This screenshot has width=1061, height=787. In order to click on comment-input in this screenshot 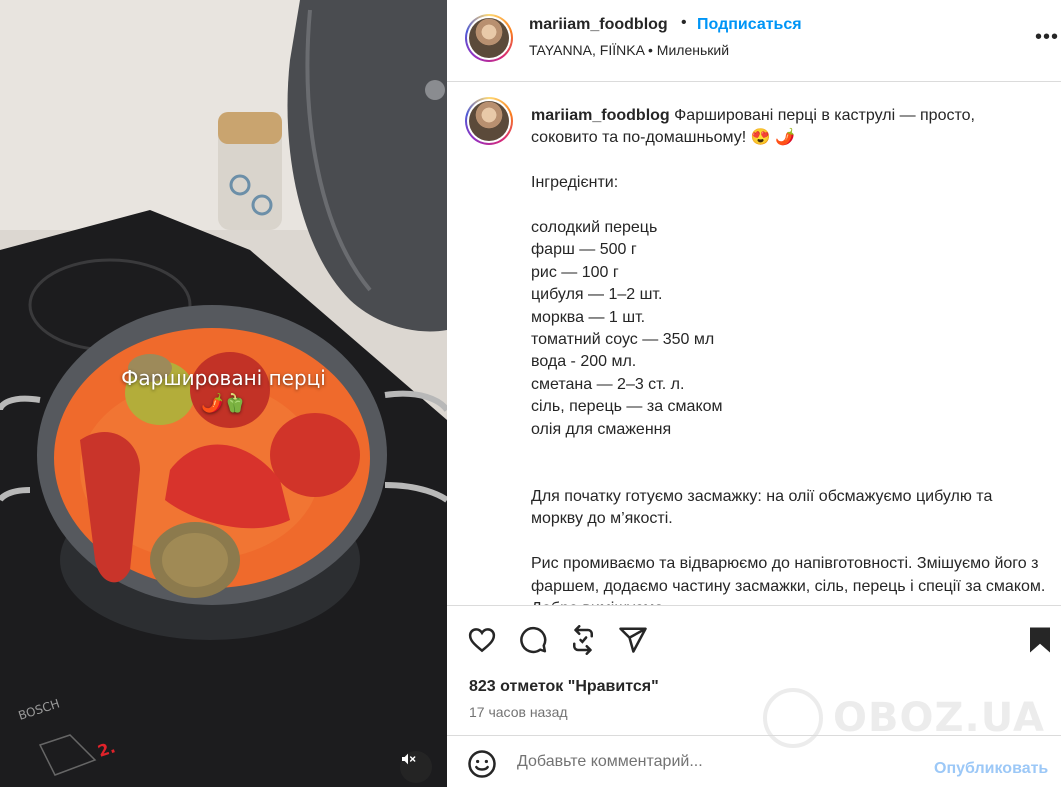, I will do `click(717, 762)`.